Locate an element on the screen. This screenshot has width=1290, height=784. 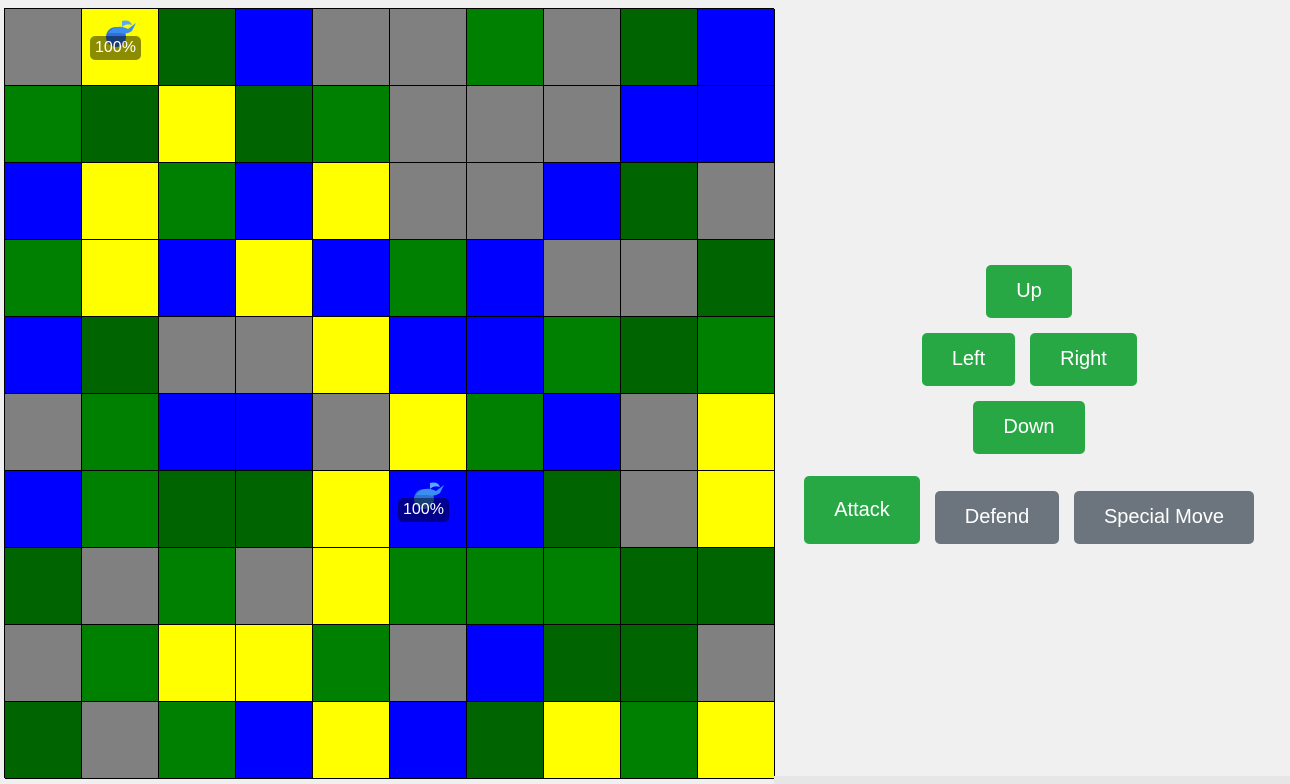
down-button: Down is located at coordinates (1029, 427).